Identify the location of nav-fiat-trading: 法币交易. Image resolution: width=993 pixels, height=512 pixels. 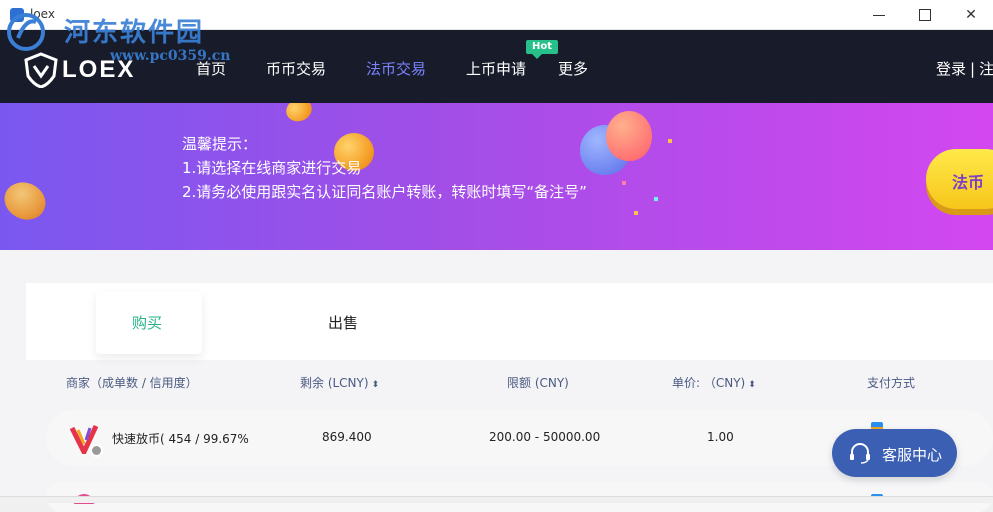
(396, 68).